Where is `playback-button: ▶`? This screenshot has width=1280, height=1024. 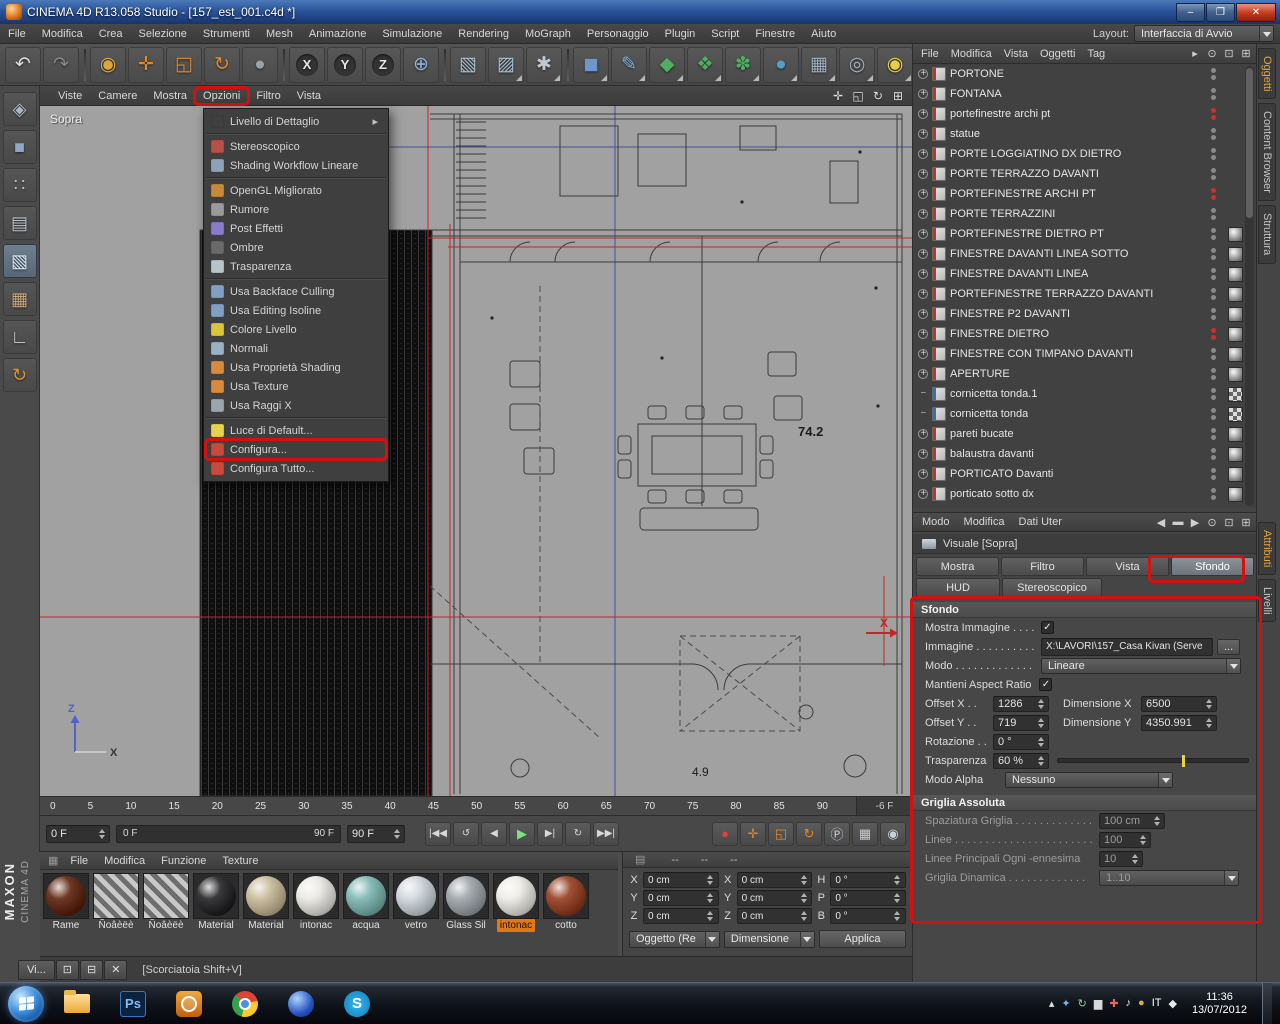
playback-button: ▶ is located at coordinates (522, 833).